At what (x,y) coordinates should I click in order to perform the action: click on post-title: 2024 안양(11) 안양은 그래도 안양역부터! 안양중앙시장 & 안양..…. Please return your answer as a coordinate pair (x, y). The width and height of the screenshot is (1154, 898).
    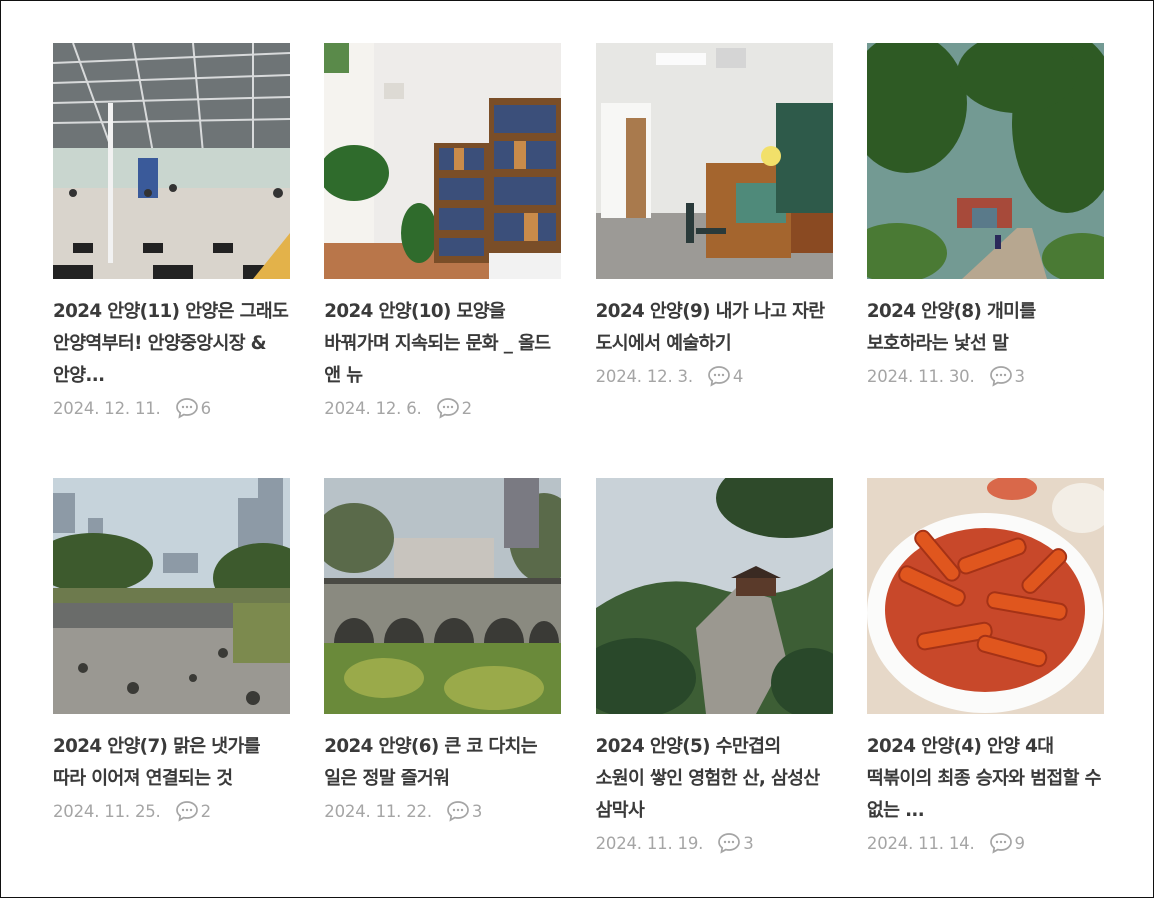
    Looking at the image, I should click on (171, 344).